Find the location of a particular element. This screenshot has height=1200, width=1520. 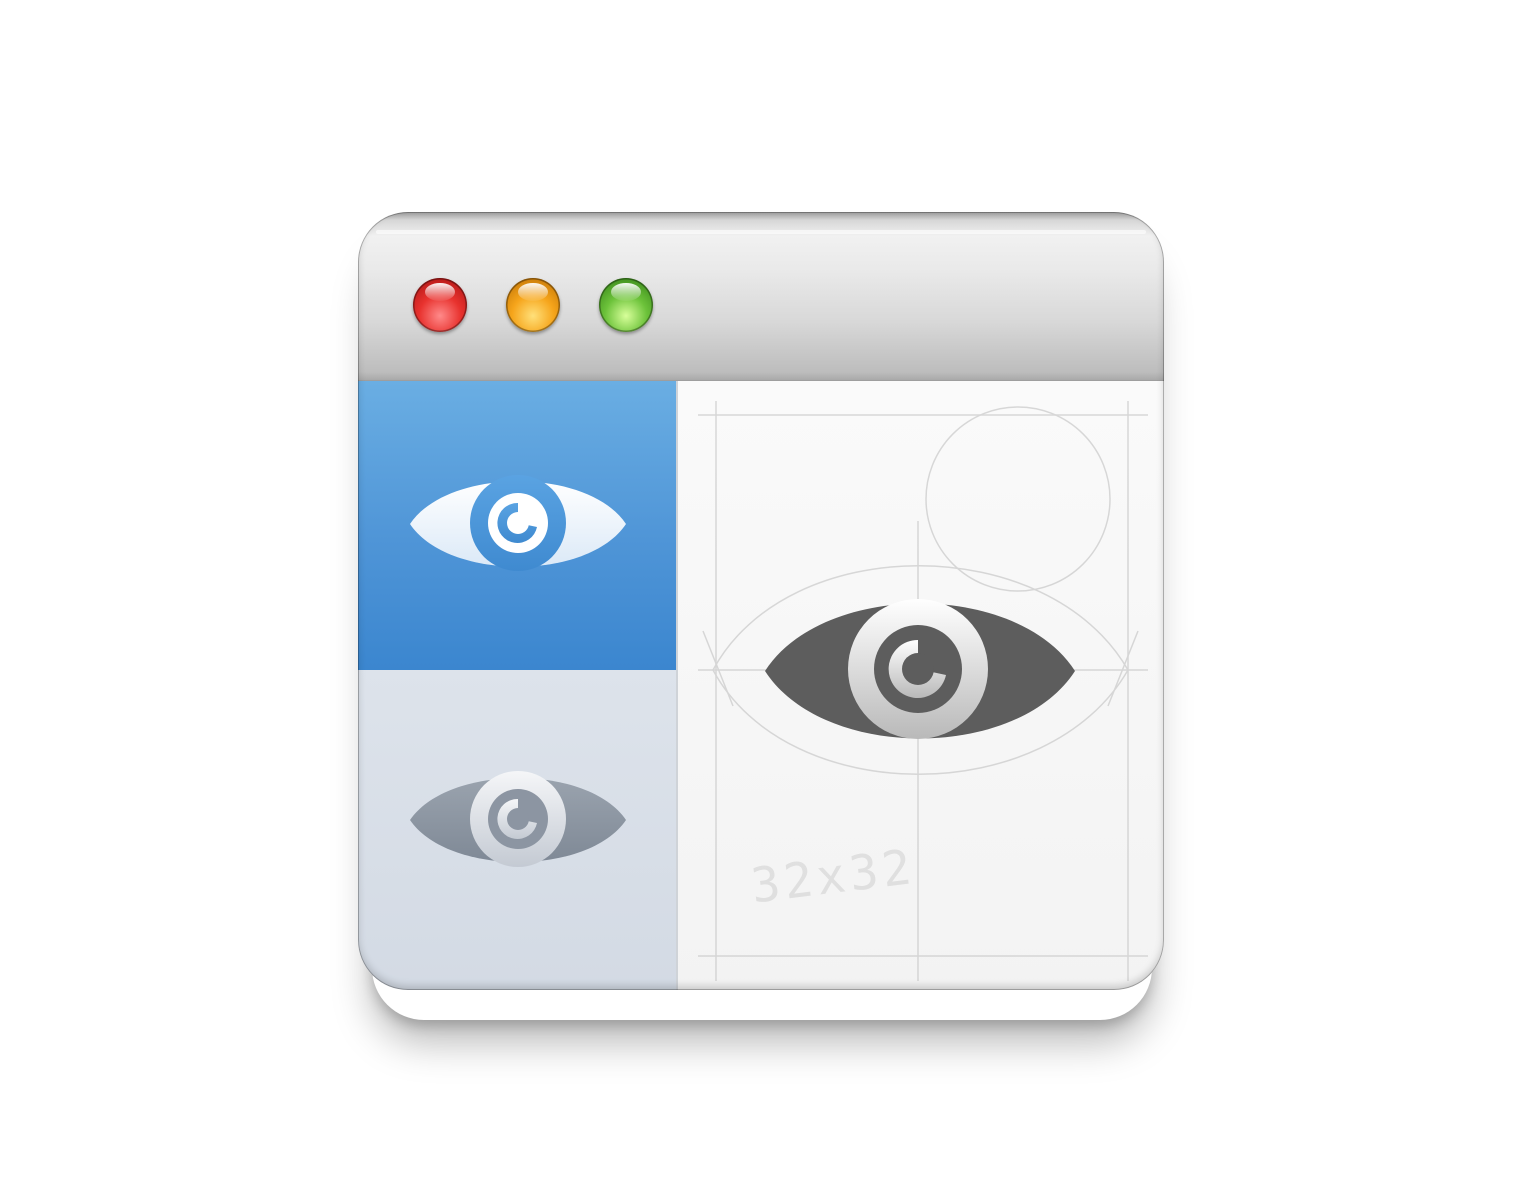

sidebar is located at coordinates (517, 685).